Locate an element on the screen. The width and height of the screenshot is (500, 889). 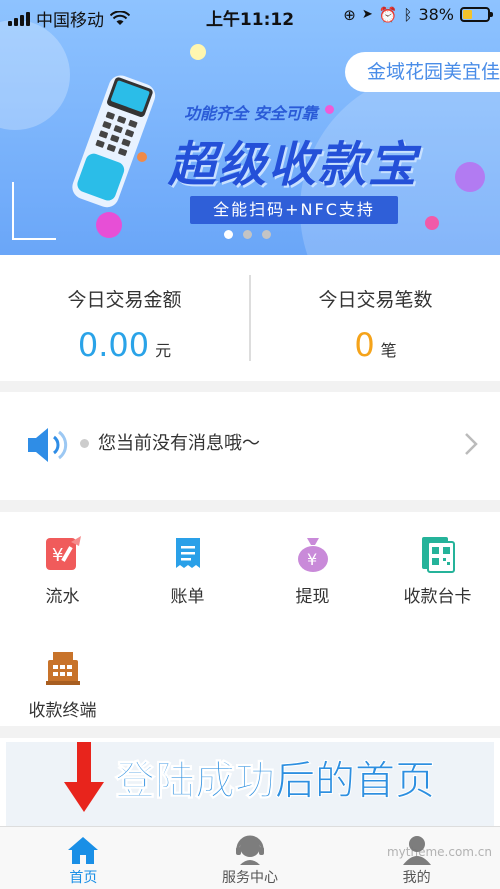
today-count-stat: 今日交易笔数 0笔 is located at coordinates (375, 318).